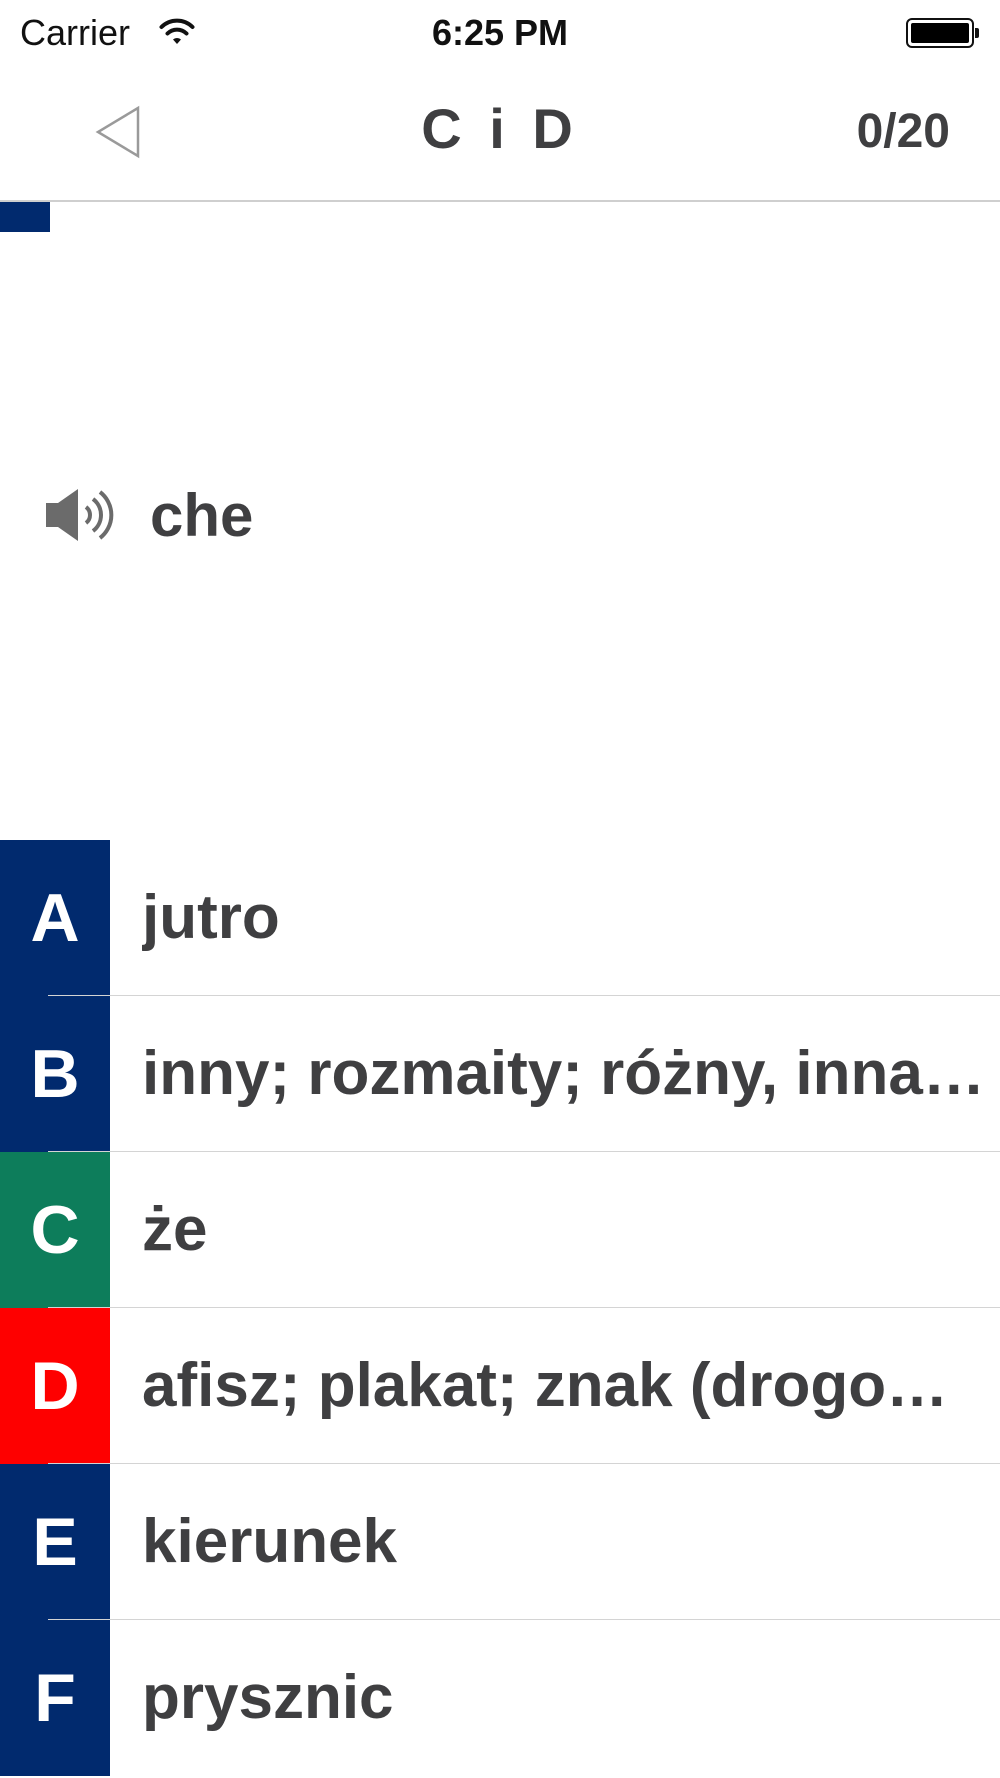 This screenshot has height=1778, width=1000. I want to click on answer-letter: B, so click(55, 1074).